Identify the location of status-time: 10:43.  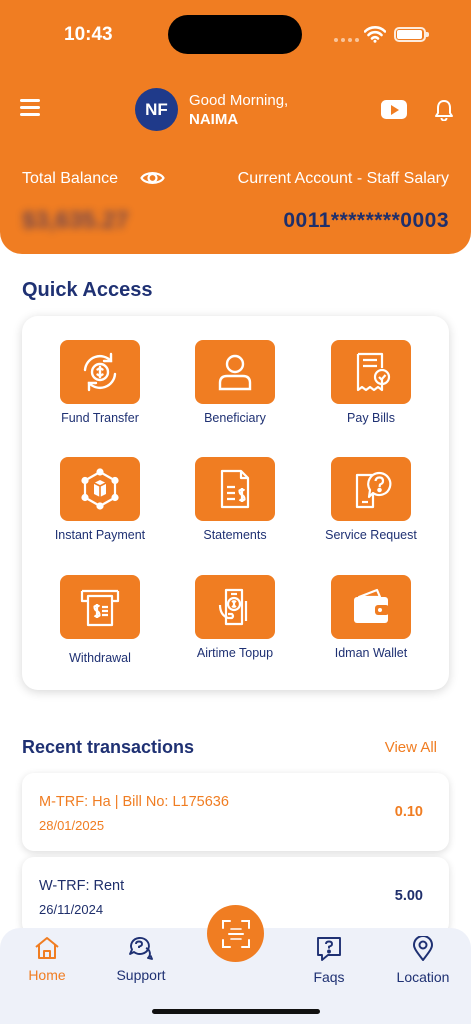
(88, 34).